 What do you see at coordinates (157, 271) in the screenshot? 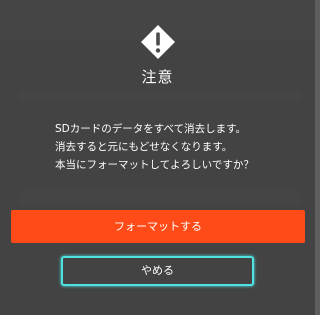
I see `cancel-button: やめる` at bounding box center [157, 271].